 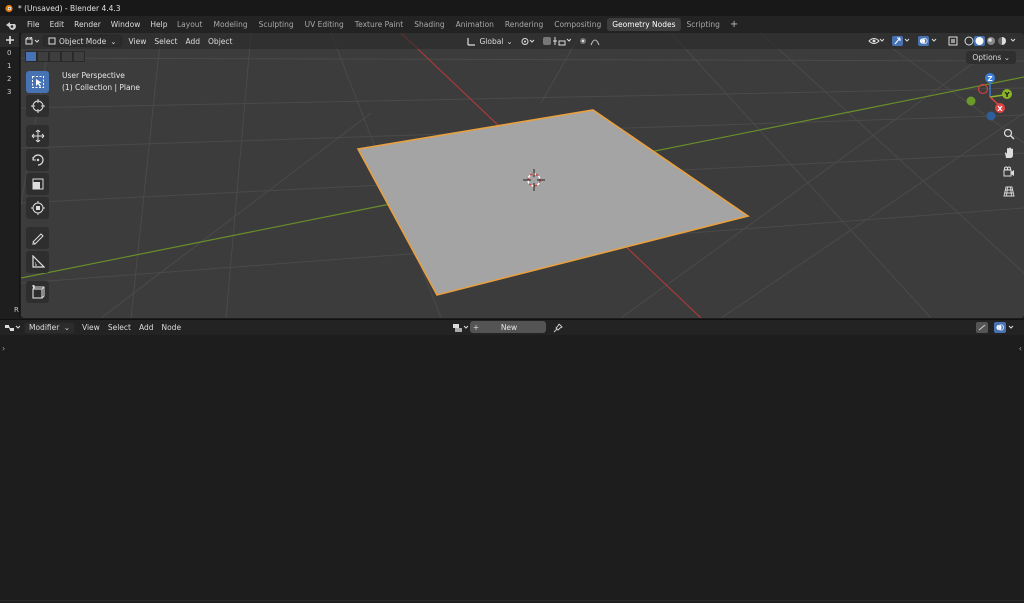 I want to click on overlay-icon, so click(x=927, y=41).